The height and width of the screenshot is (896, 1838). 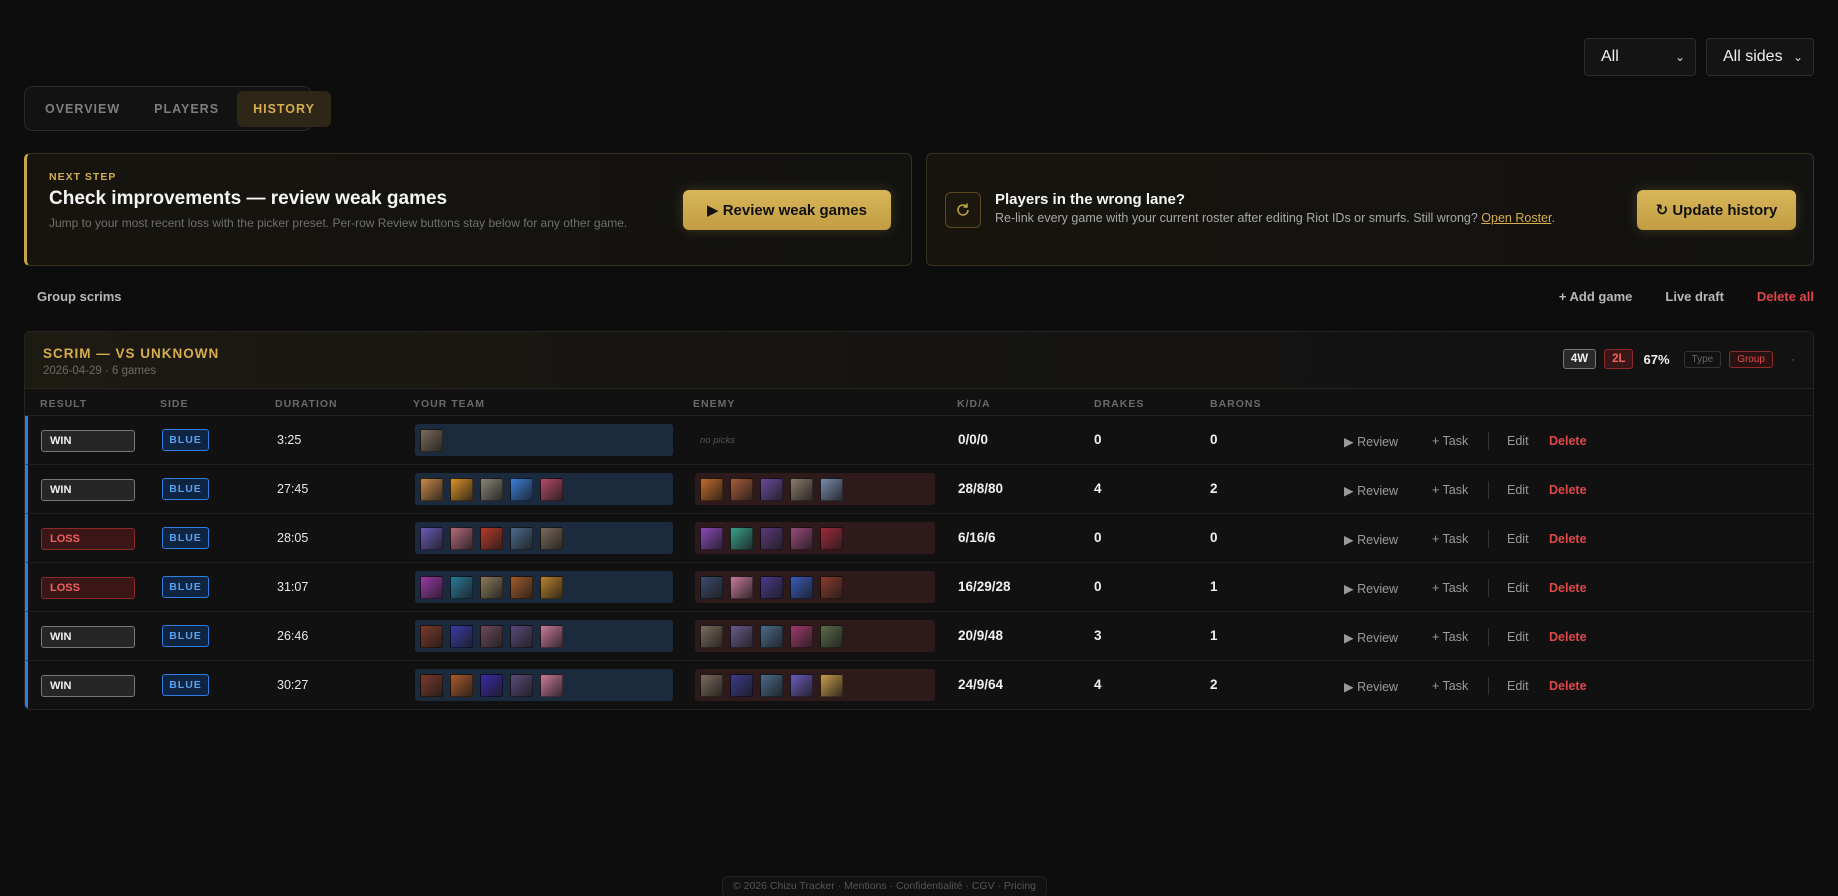 I want to click on review-weak-games-button: ▶ Review weak games, so click(x=787, y=210).